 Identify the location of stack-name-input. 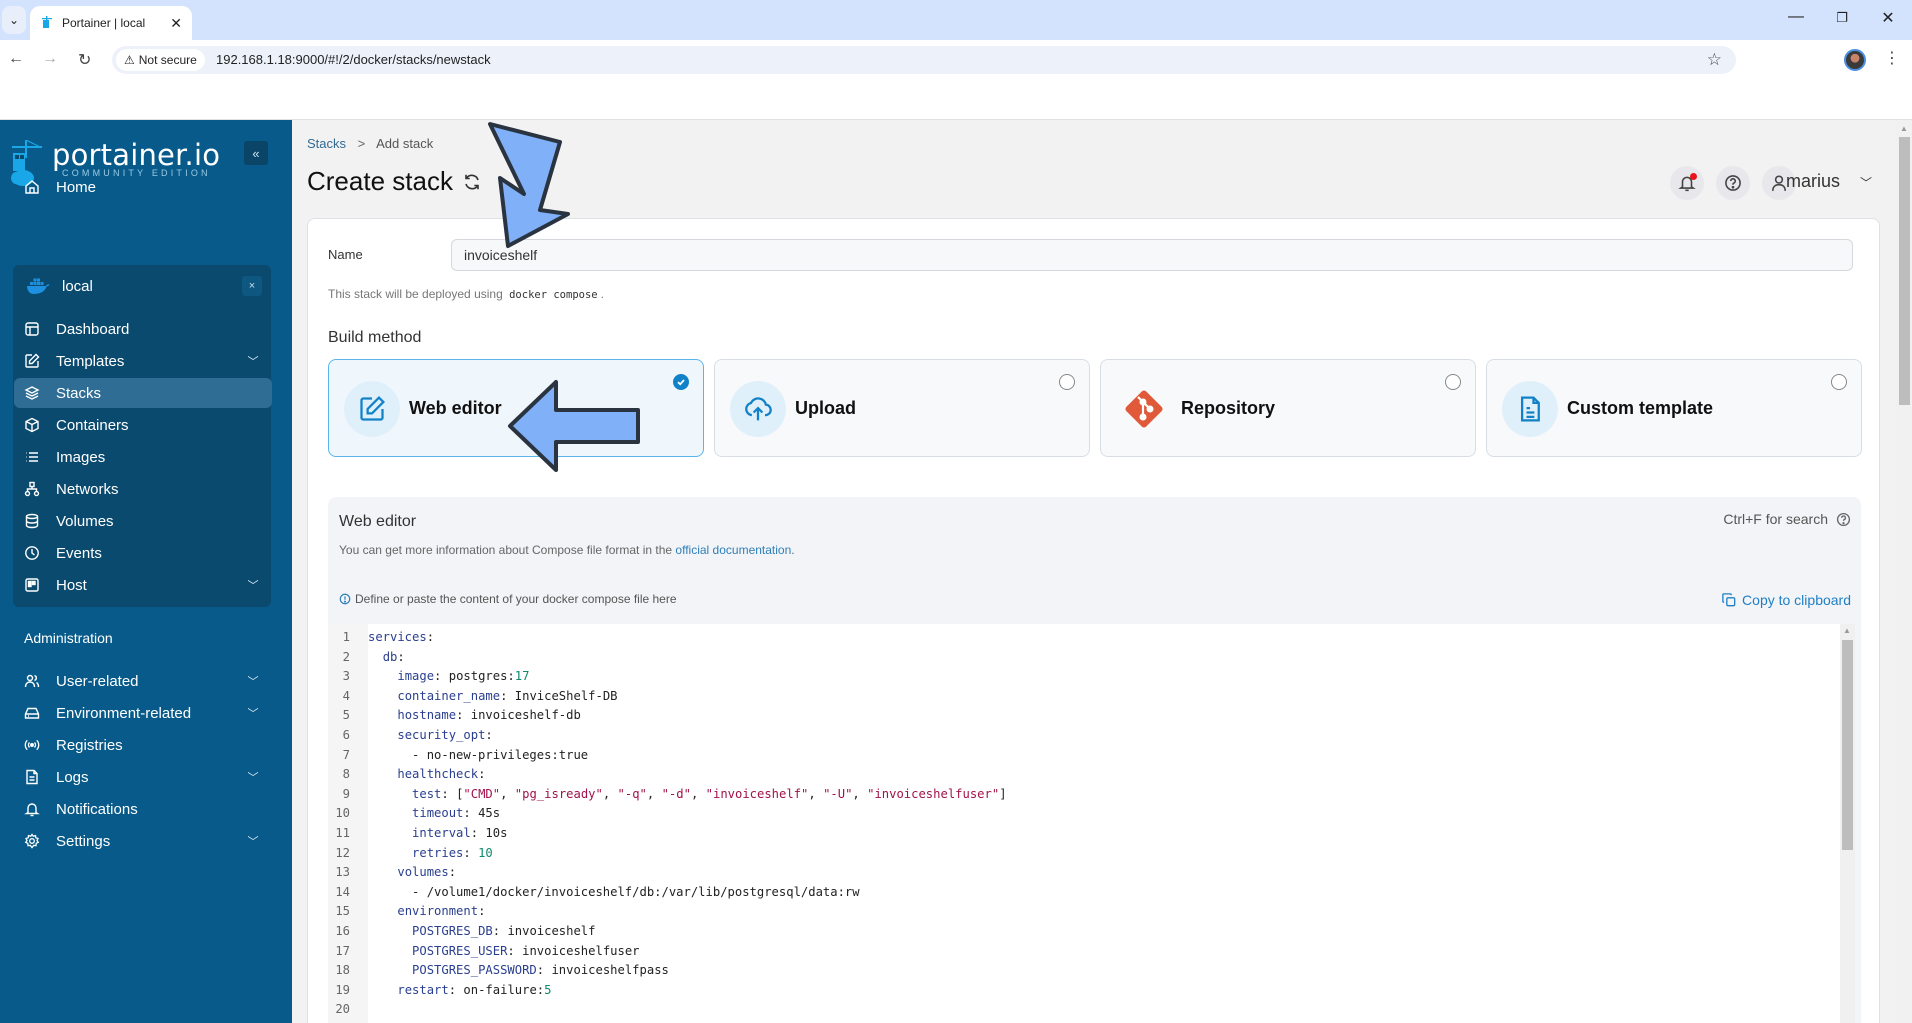
(1152, 255).